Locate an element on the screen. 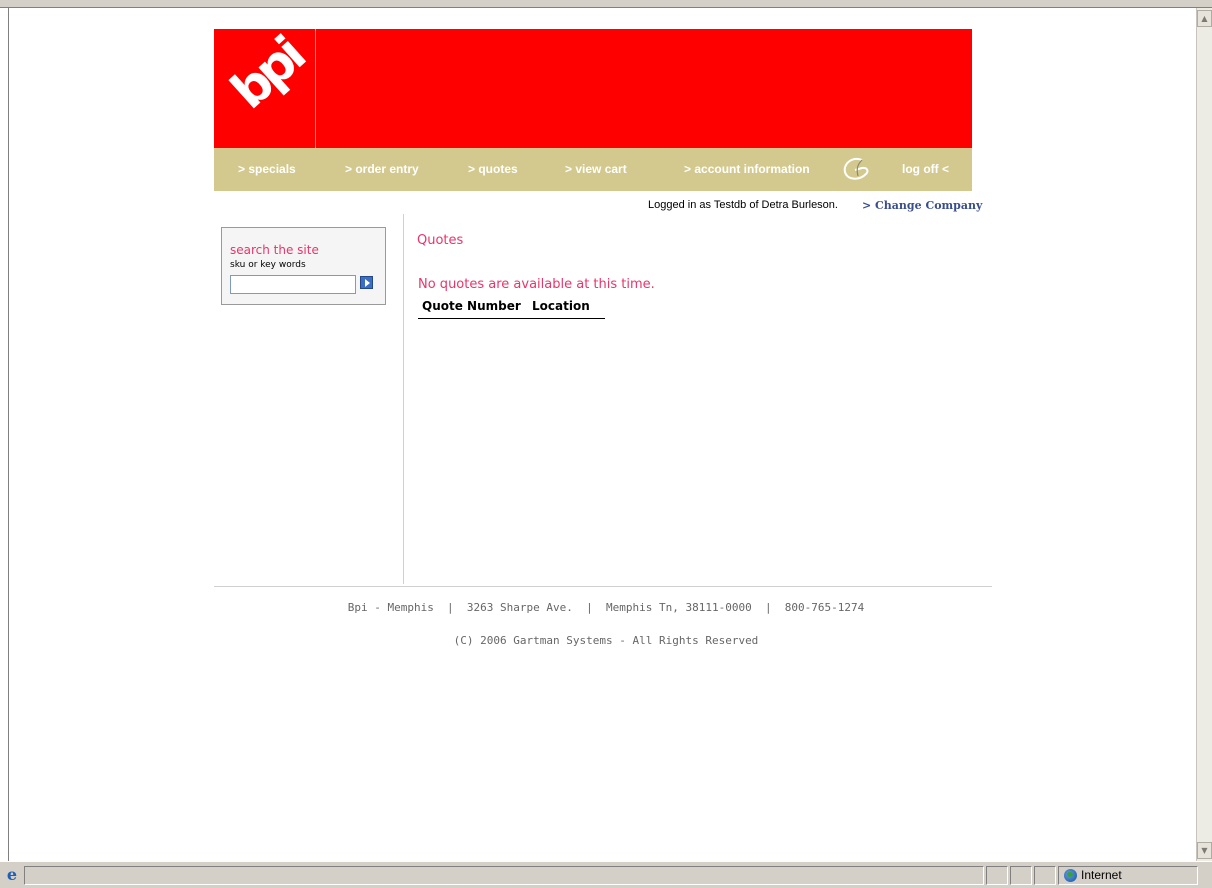 The width and height of the screenshot is (1212, 888). browser-statusbar: e Internet is located at coordinates (606, 874).